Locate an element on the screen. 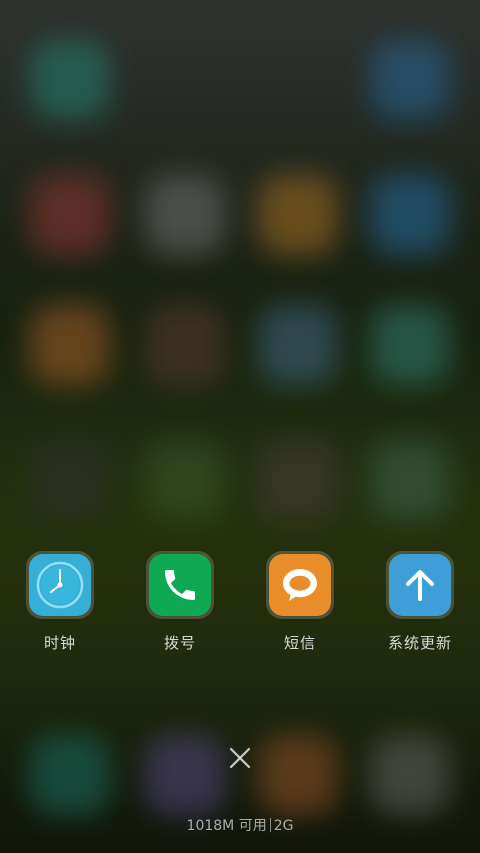 This screenshot has height=853, width=480. app-label: 拨号 is located at coordinates (179, 643).